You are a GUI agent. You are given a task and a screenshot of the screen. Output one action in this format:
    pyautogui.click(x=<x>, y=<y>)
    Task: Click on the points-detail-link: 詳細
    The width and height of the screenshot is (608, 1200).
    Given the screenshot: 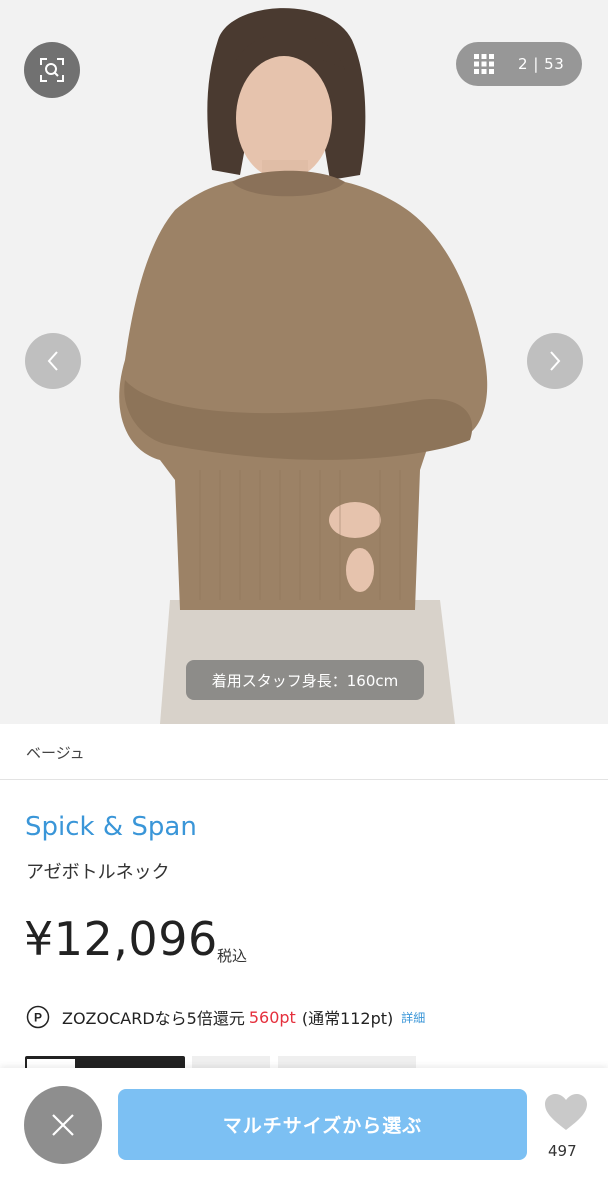 What is the action you would take?
    pyautogui.click(x=413, y=1017)
    